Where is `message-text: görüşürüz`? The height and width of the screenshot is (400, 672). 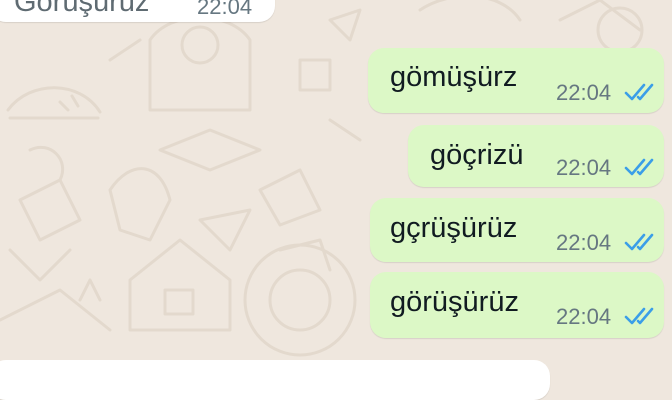 message-text: görüşürüz is located at coordinates (454, 302).